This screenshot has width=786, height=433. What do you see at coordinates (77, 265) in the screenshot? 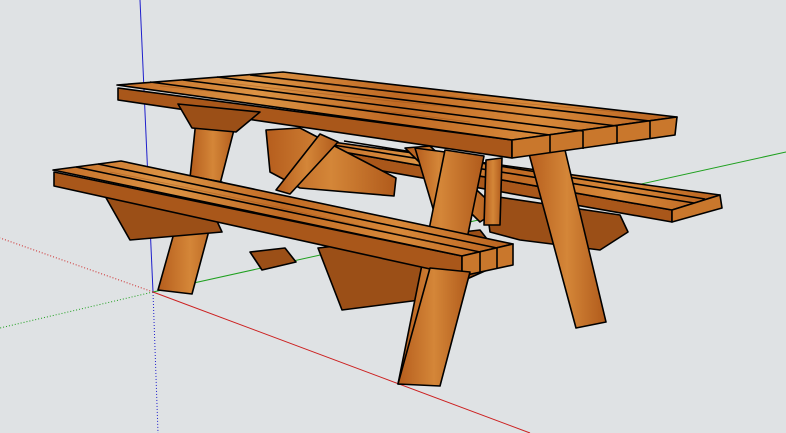
I see `red-axis-negative` at bounding box center [77, 265].